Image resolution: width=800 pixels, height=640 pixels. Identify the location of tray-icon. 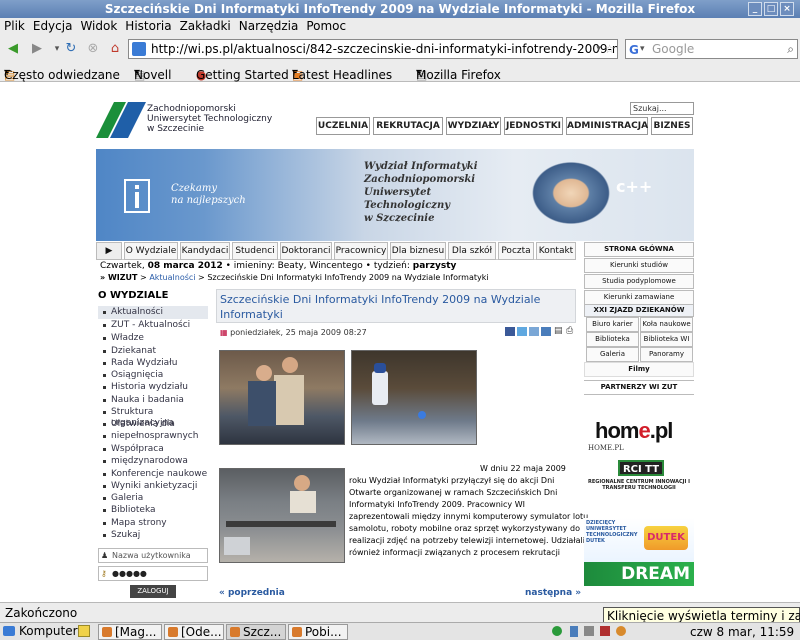
(557, 631).